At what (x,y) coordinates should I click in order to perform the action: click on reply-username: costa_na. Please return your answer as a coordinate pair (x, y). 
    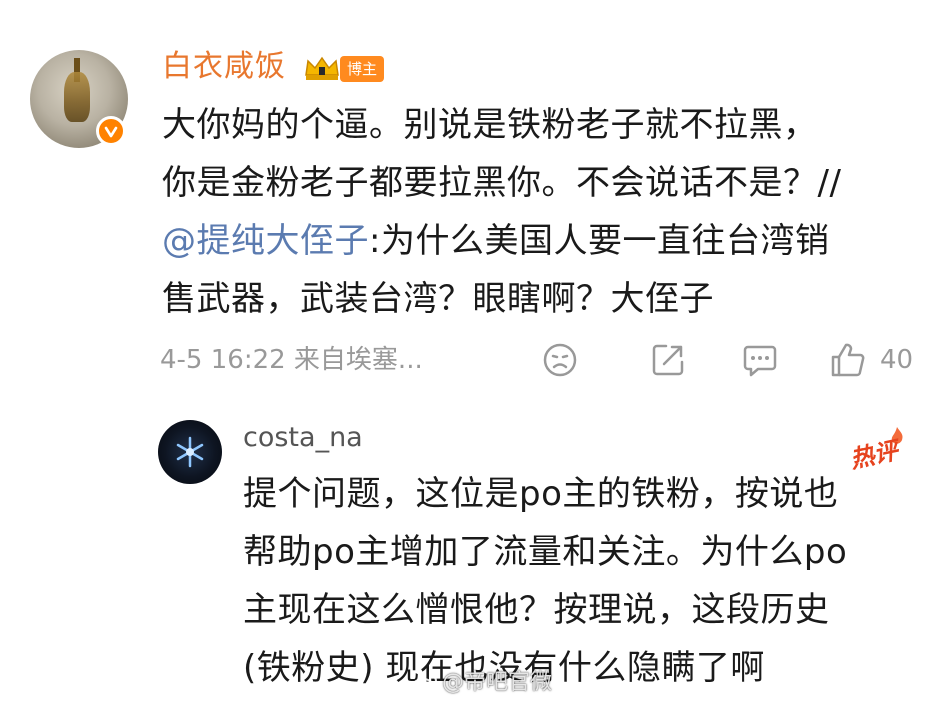
    Looking at the image, I should click on (303, 438).